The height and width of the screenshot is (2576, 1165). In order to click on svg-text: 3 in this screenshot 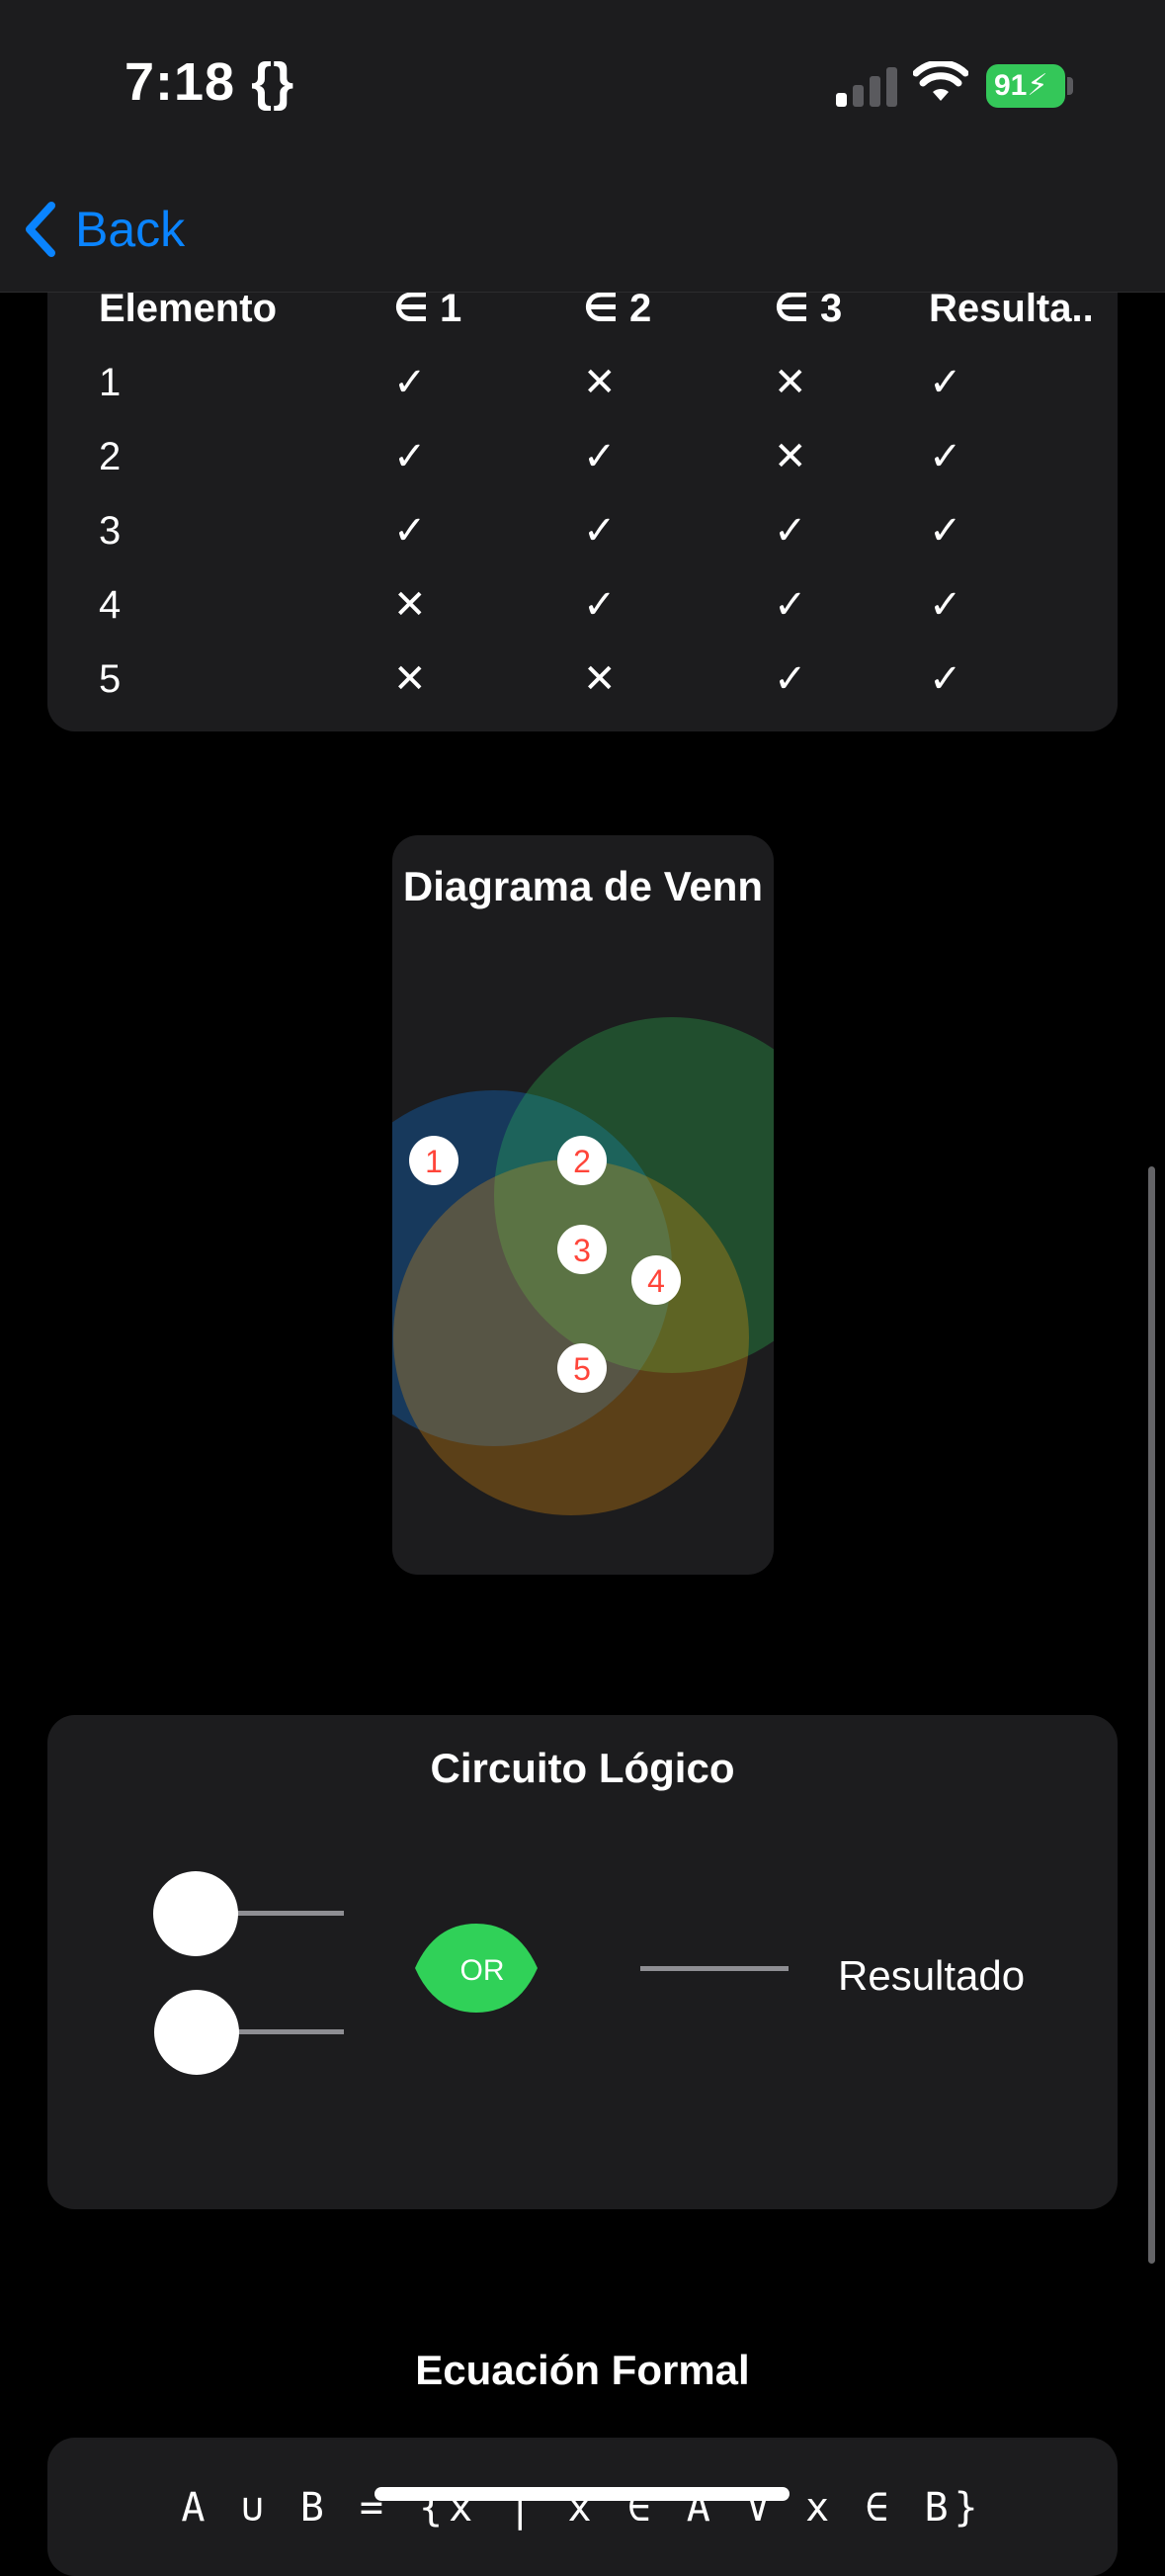, I will do `click(582, 1250)`.